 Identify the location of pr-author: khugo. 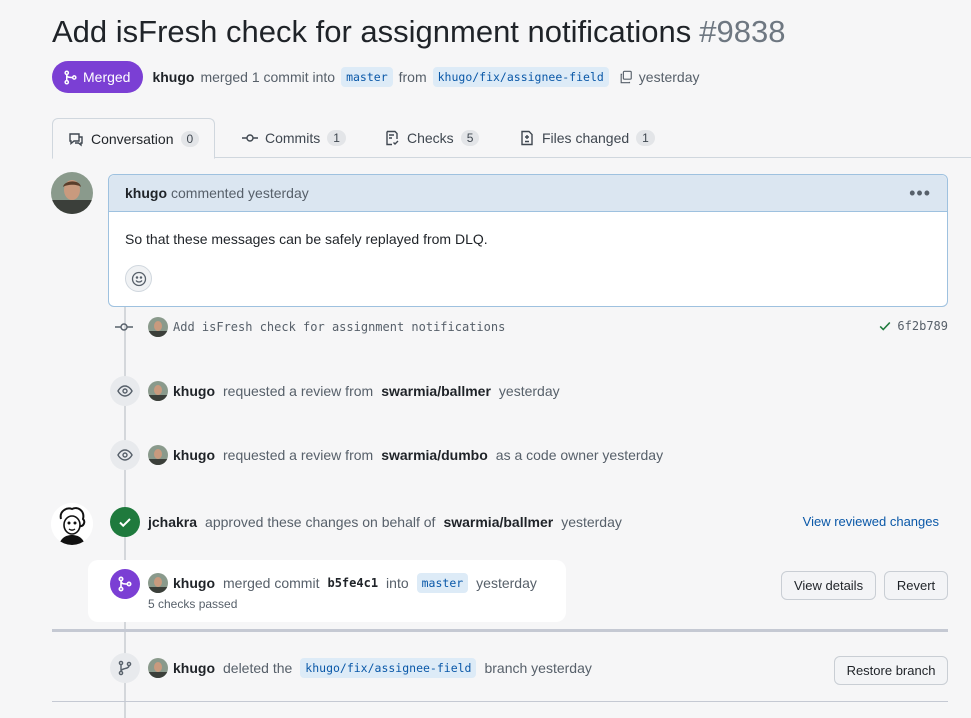
(173, 77).